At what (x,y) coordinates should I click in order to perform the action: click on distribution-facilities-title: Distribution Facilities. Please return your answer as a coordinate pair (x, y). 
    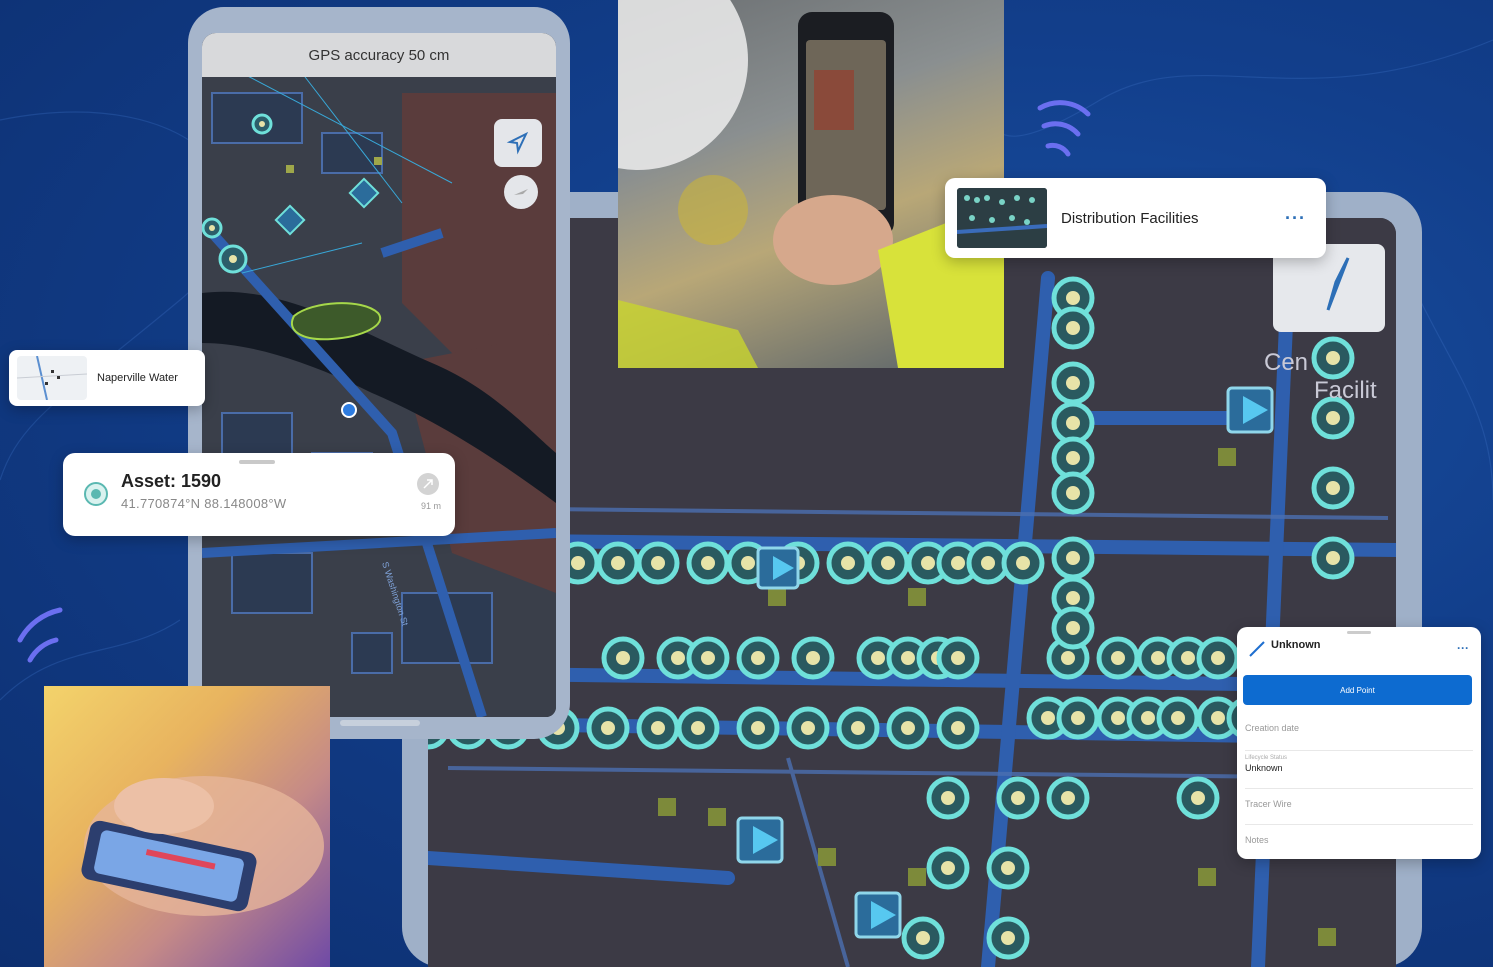
    Looking at the image, I should click on (1130, 218).